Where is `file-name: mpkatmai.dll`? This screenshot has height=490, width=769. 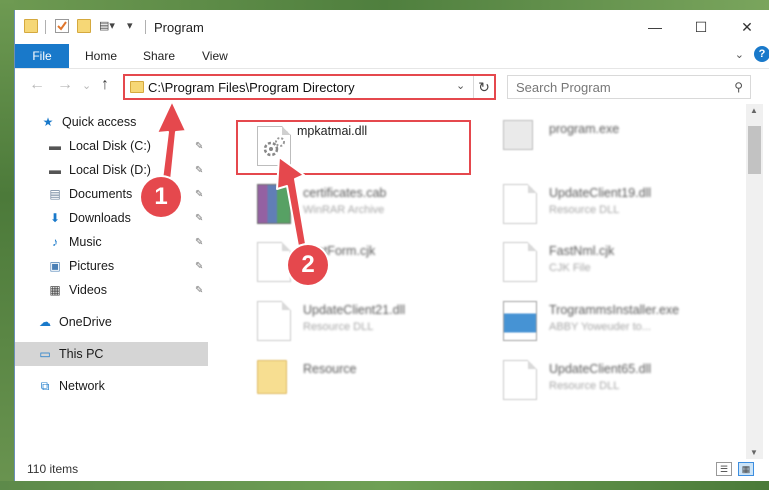 file-name: mpkatmai.dll is located at coordinates (332, 131).